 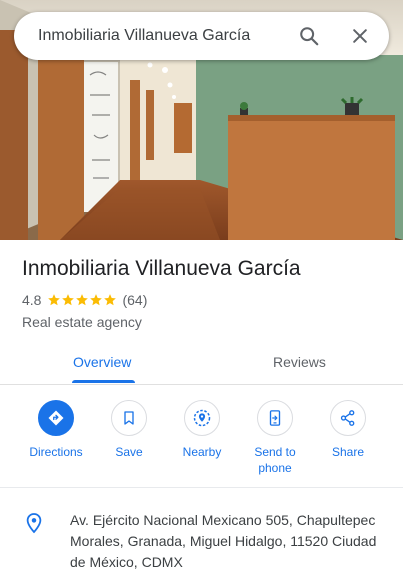 I want to click on share-button: Share, so click(x=348, y=430).